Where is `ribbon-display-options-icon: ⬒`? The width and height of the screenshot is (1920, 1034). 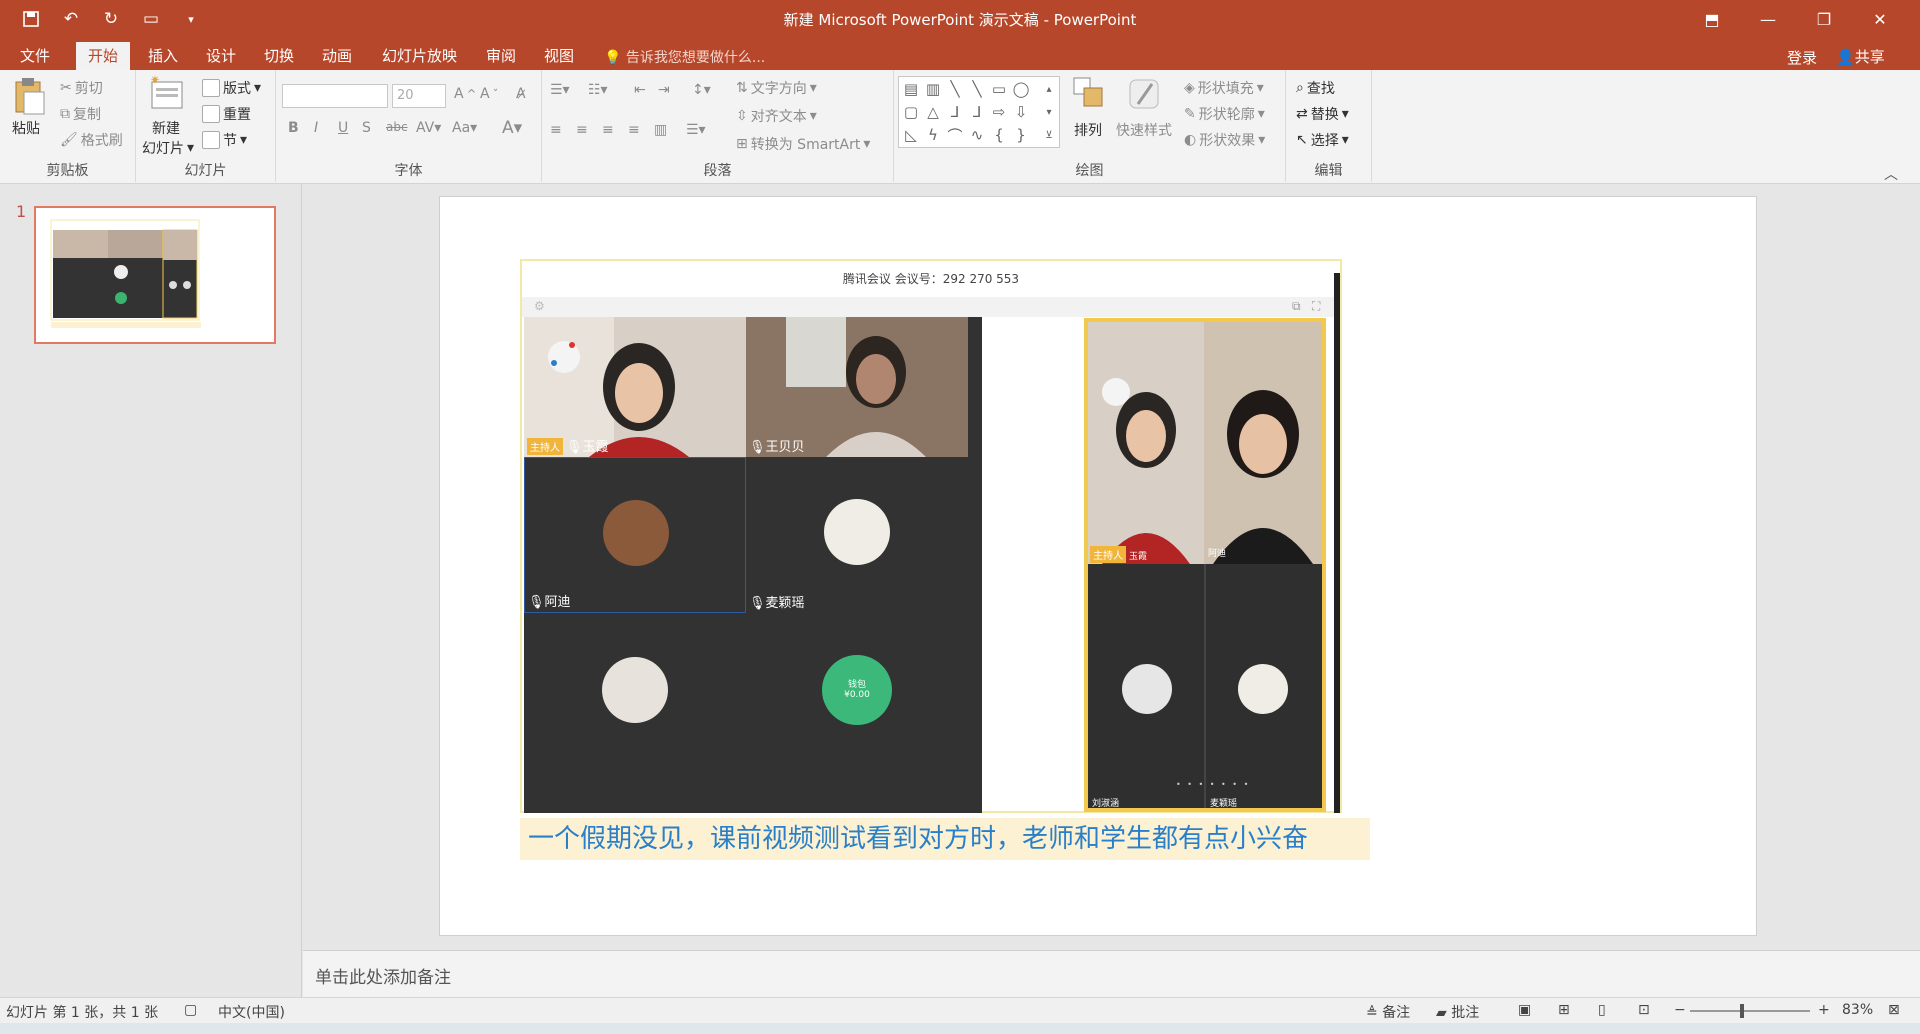 ribbon-display-options-icon: ⬒ is located at coordinates (1712, 19).